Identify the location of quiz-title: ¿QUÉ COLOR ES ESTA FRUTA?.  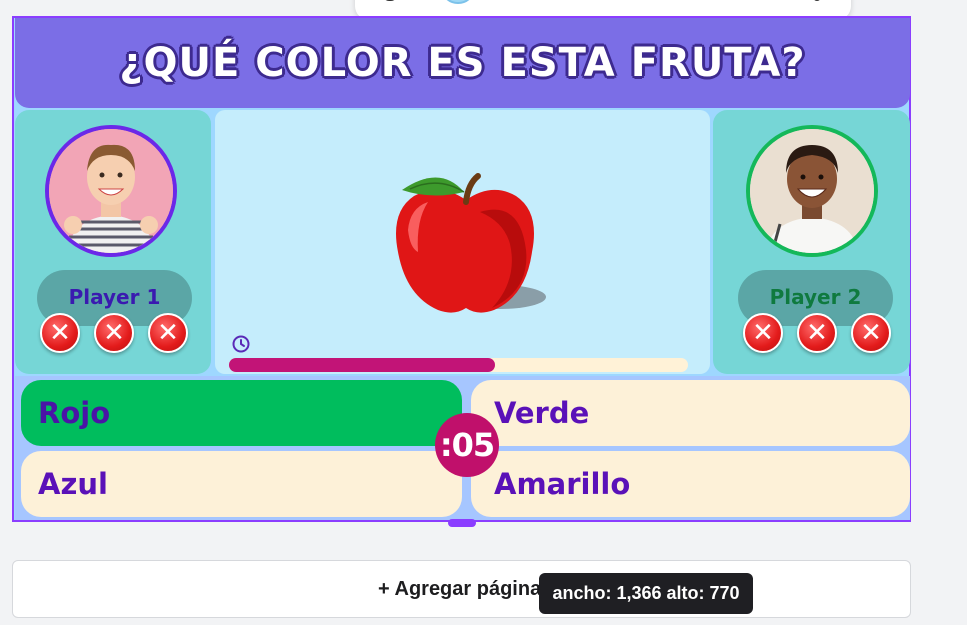
(462, 63).